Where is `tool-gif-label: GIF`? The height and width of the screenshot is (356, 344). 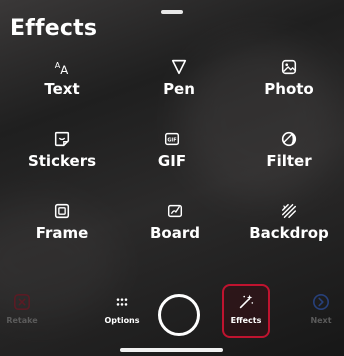
tool-gif-label: GIF is located at coordinates (172, 161).